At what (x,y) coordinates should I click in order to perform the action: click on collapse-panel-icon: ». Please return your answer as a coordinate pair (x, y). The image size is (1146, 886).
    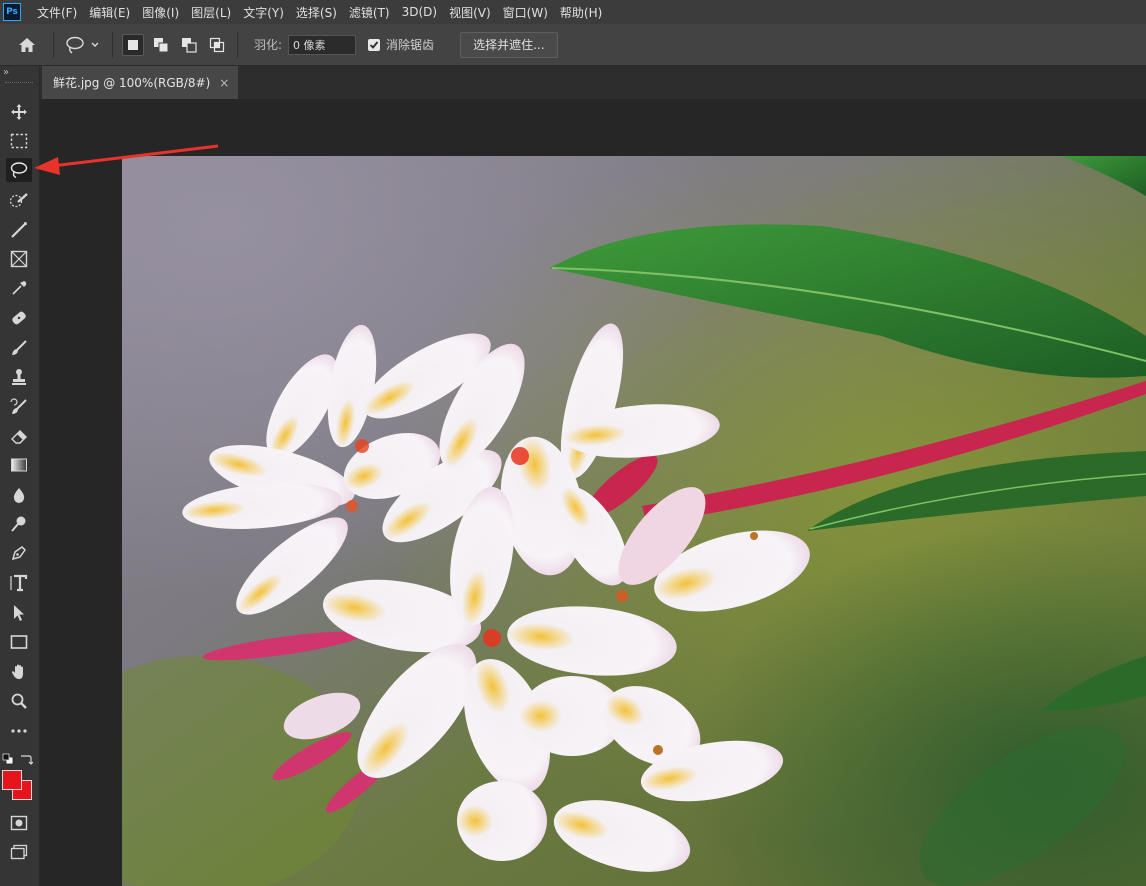
    Looking at the image, I should click on (6, 72).